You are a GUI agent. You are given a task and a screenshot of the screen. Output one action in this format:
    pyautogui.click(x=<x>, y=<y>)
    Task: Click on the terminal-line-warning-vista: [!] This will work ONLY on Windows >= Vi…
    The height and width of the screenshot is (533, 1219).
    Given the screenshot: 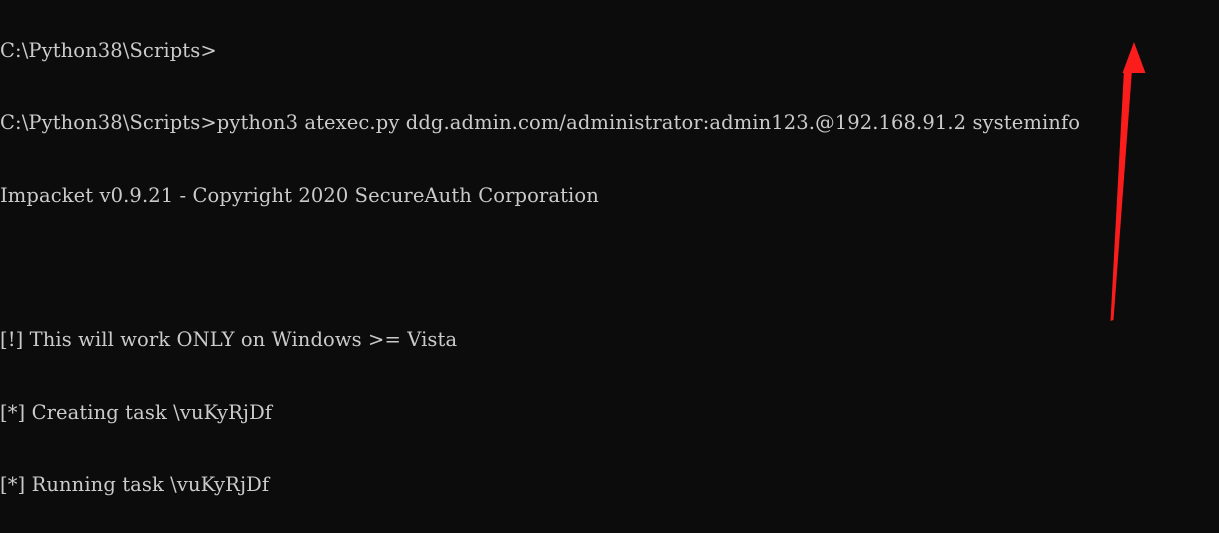 What is the action you would take?
    pyautogui.click(x=229, y=340)
    